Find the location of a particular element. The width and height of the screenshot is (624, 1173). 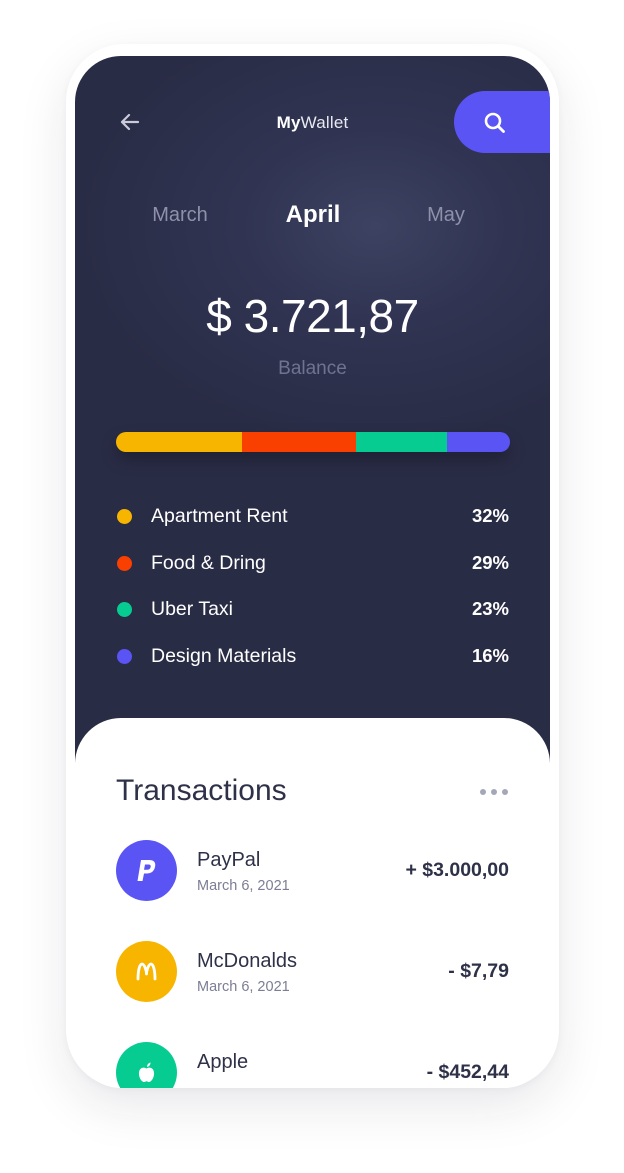

month-tab-march: March is located at coordinates (180, 215).